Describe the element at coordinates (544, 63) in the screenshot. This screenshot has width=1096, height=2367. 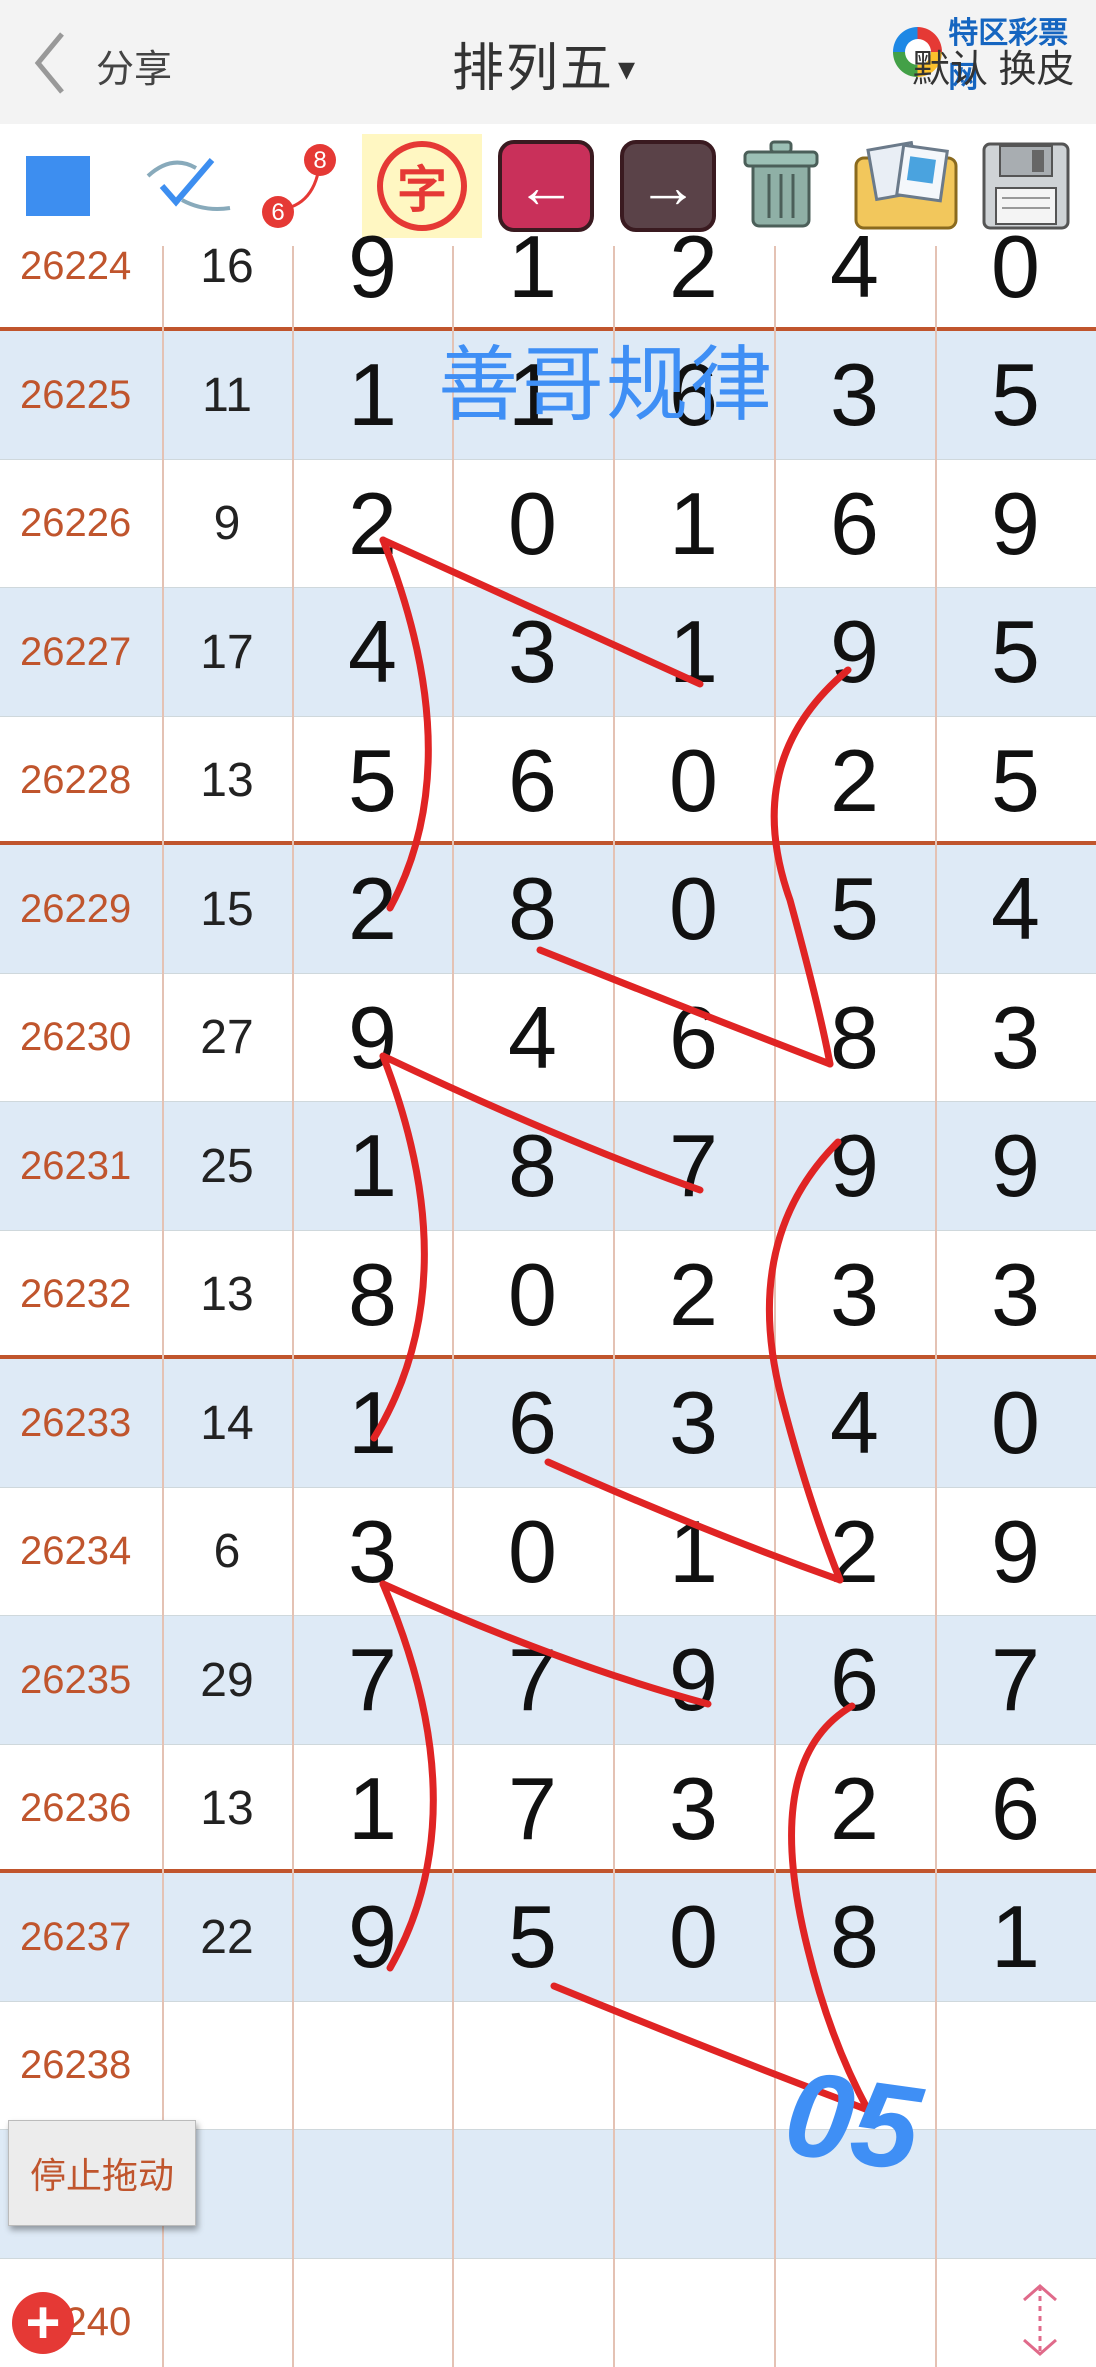
I see `page-title: 排列五 ▾` at that location.